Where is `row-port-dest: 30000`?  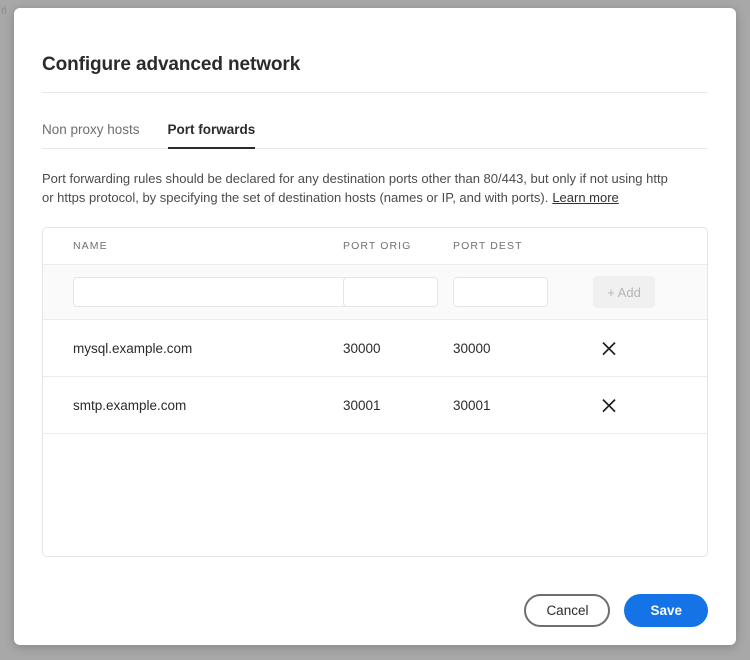 row-port-dest: 30000 is located at coordinates (472, 348).